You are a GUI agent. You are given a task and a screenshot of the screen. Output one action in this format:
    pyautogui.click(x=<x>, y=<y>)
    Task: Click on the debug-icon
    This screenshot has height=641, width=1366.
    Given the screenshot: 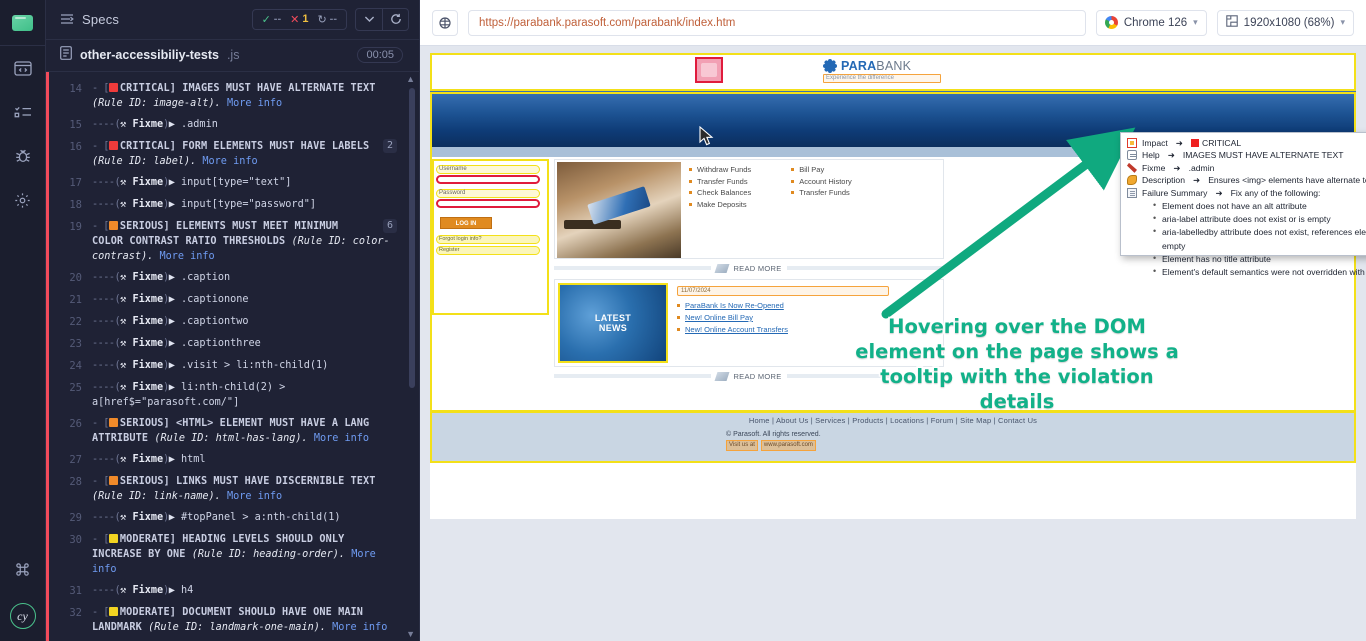 What is the action you would take?
    pyautogui.click(x=23, y=156)
    